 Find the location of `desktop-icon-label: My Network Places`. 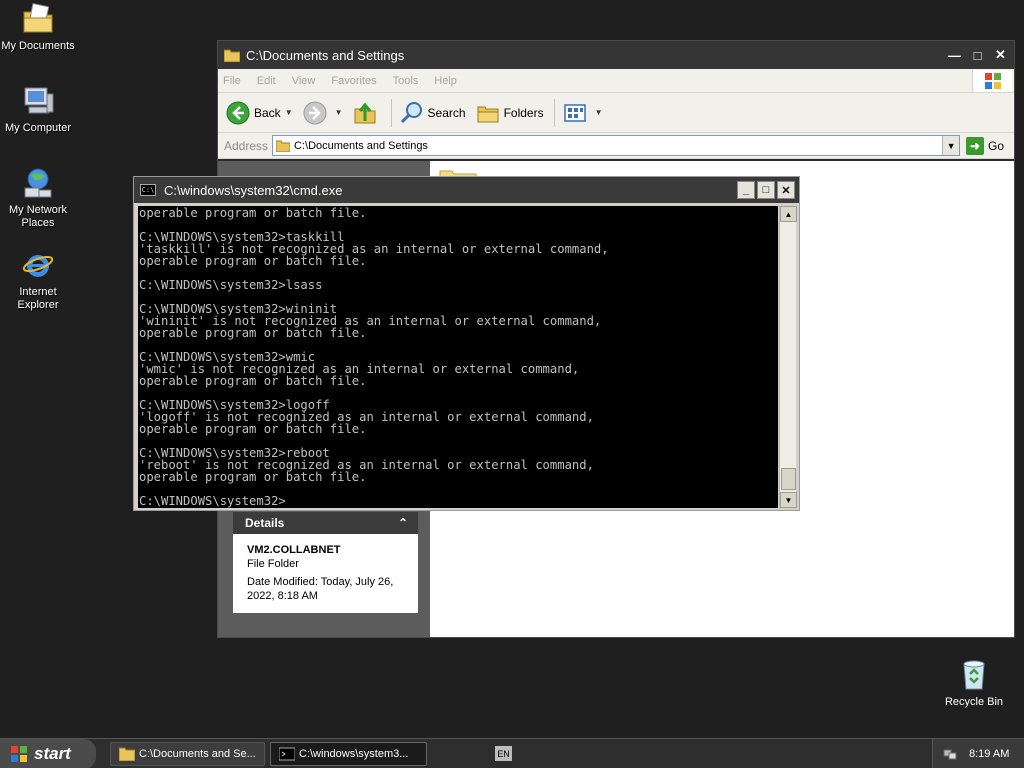

desktop-icon-label: My Network Places is located at coordinates (38, 216).